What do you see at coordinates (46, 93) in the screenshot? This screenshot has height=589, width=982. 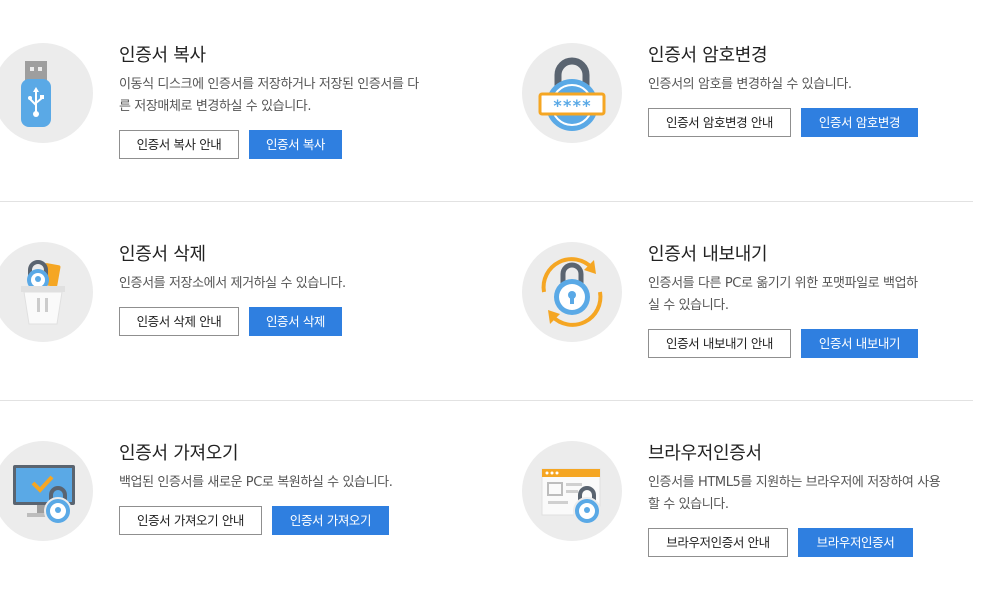 I see `usb-icon` at bounding box center [46, 93].